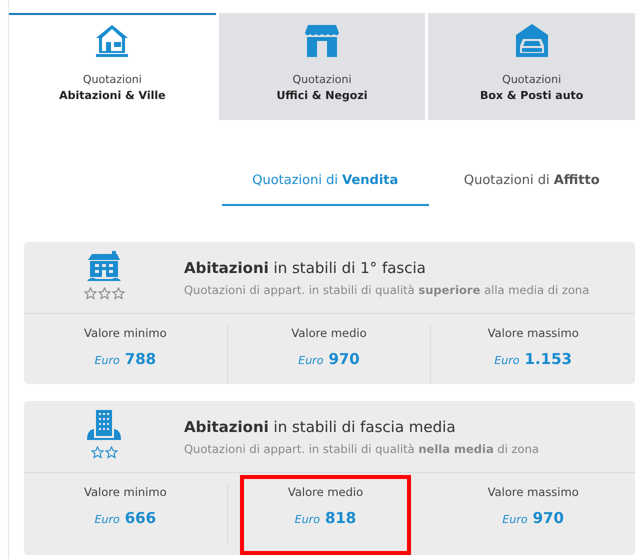 The width and height of the screenshot is (635, 559). What do you see at coordinates (548, 359) in the screenshot?
I see `price-value: 1.153` at bounding box center [548, 359].